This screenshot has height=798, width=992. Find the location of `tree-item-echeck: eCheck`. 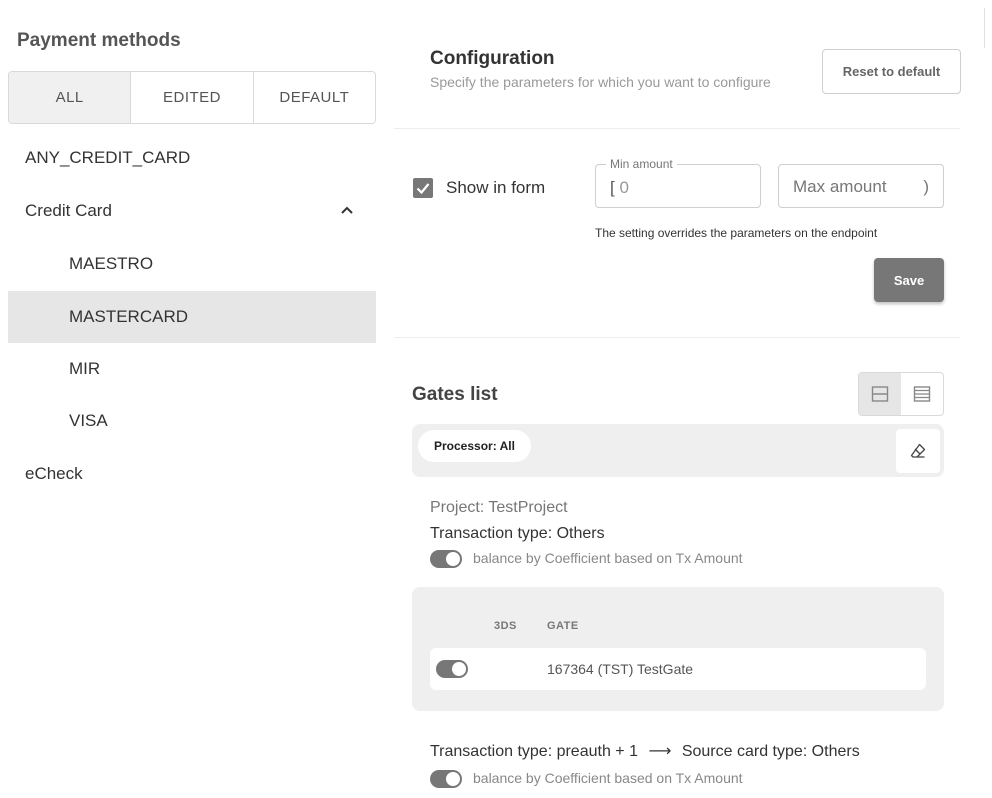

tree-item-echeck: eCheck is located at coordinates (192, 474).